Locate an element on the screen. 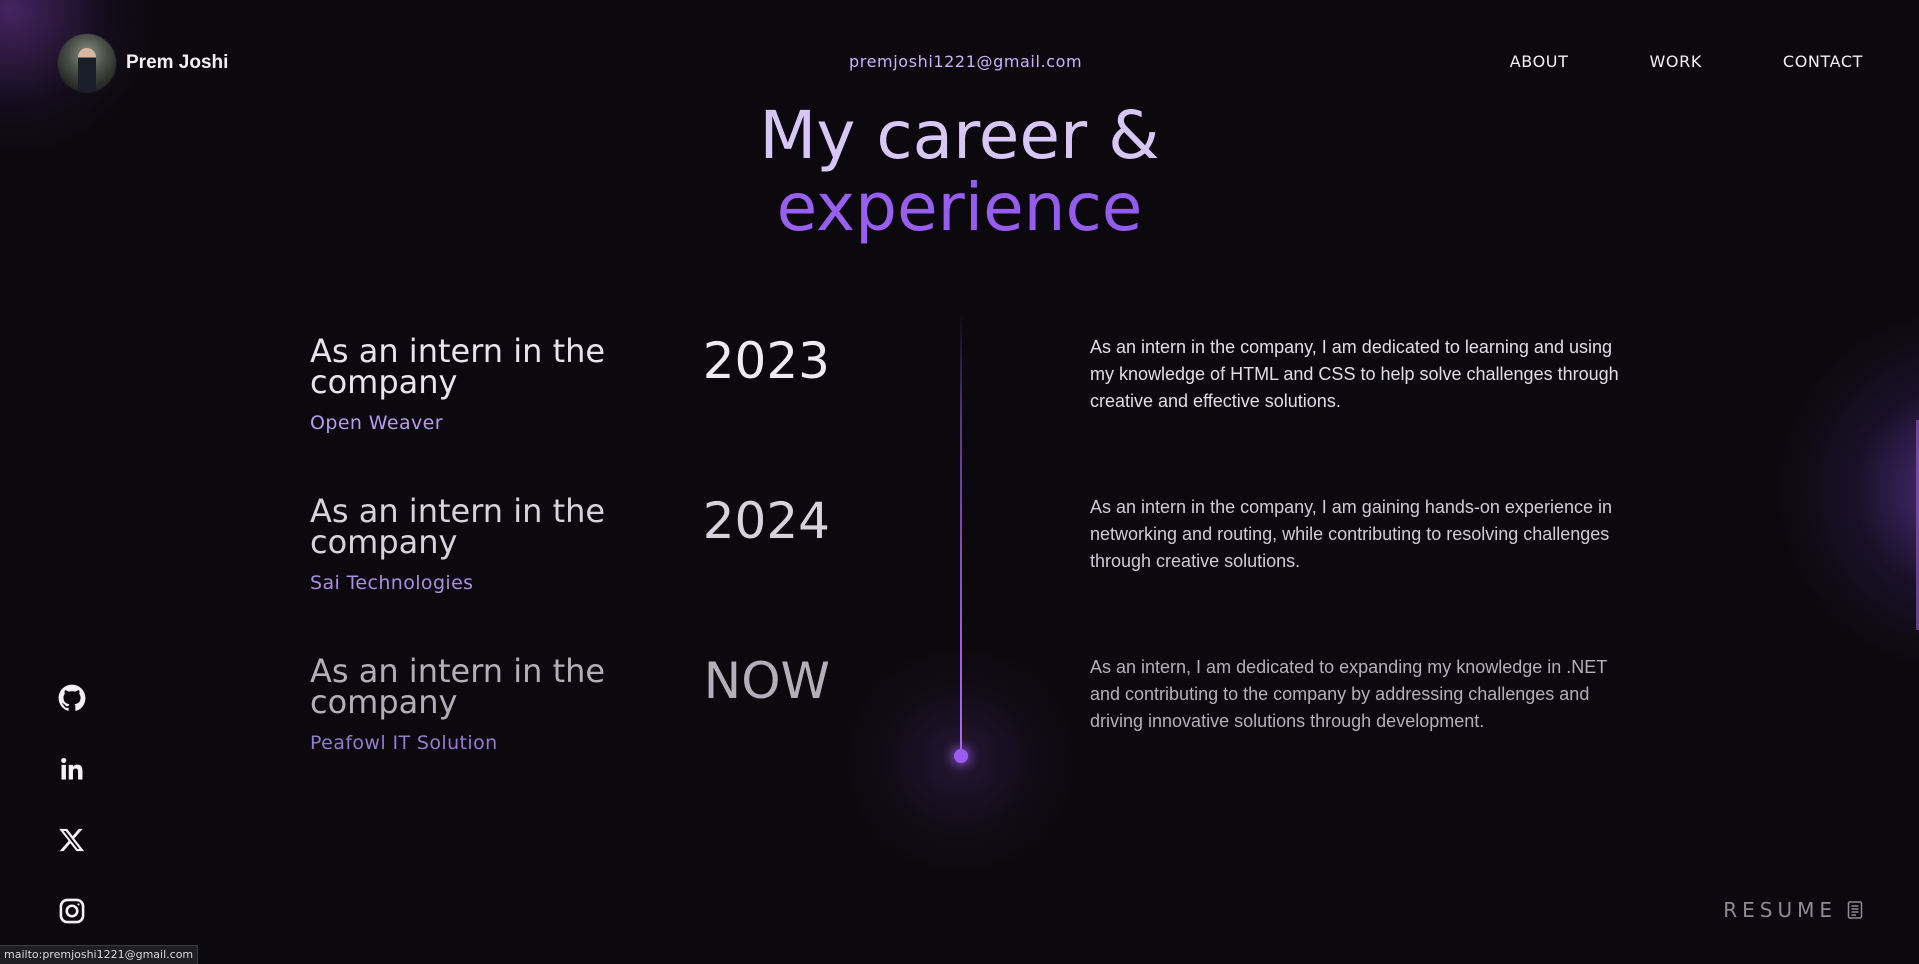 The height and width of the screenshot is (964, 1919). email-link: premjoshi1221@gmail.com is located at coordinates (965, 61).